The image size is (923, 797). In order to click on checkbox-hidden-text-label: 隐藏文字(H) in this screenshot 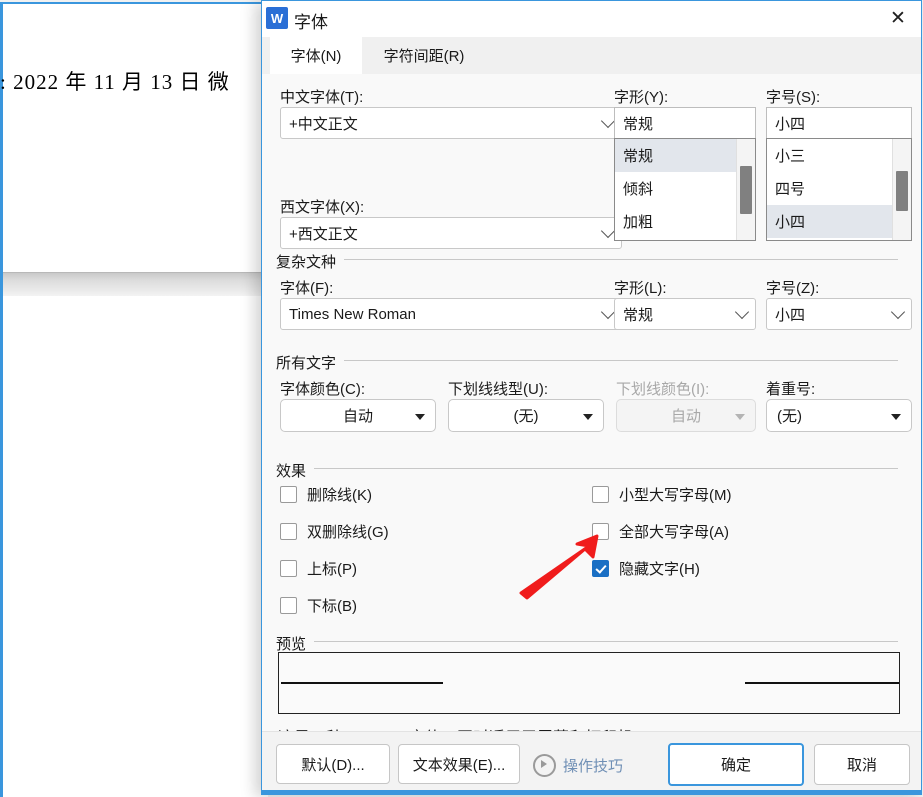, I will do `click(659, 569)`.